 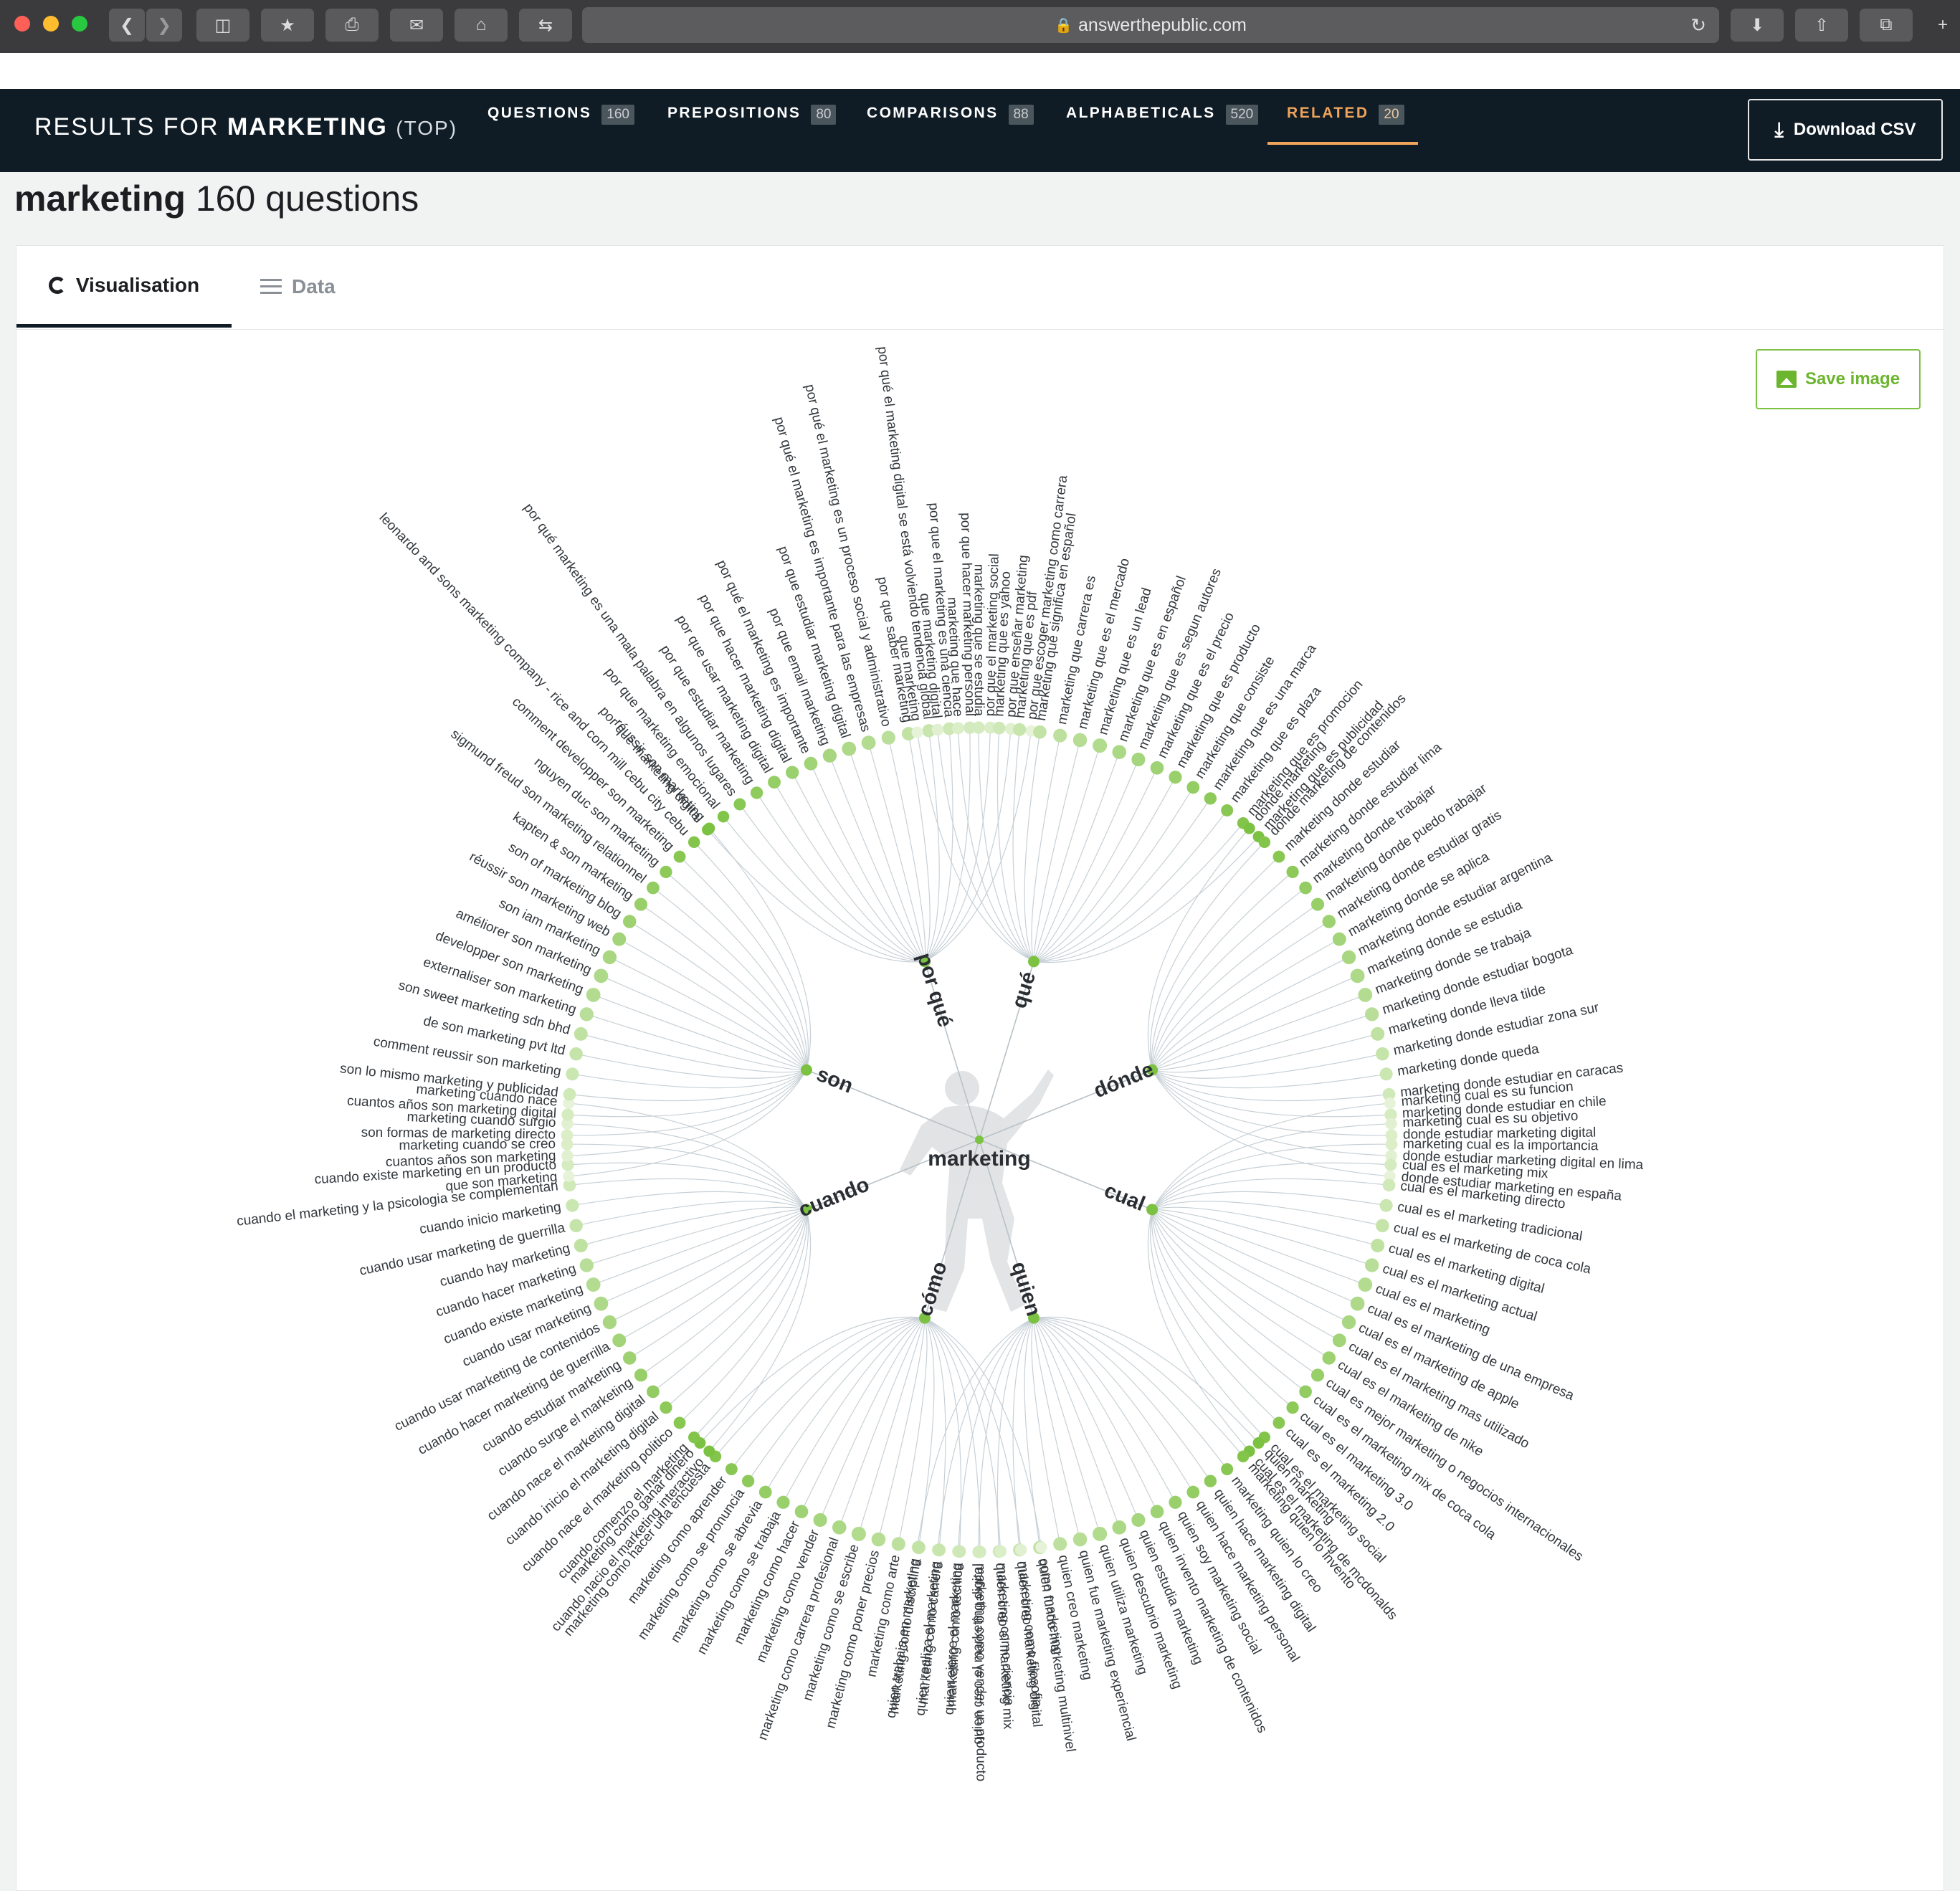 I want to click on branch-label: cuando, so click(x=834, y=1197).